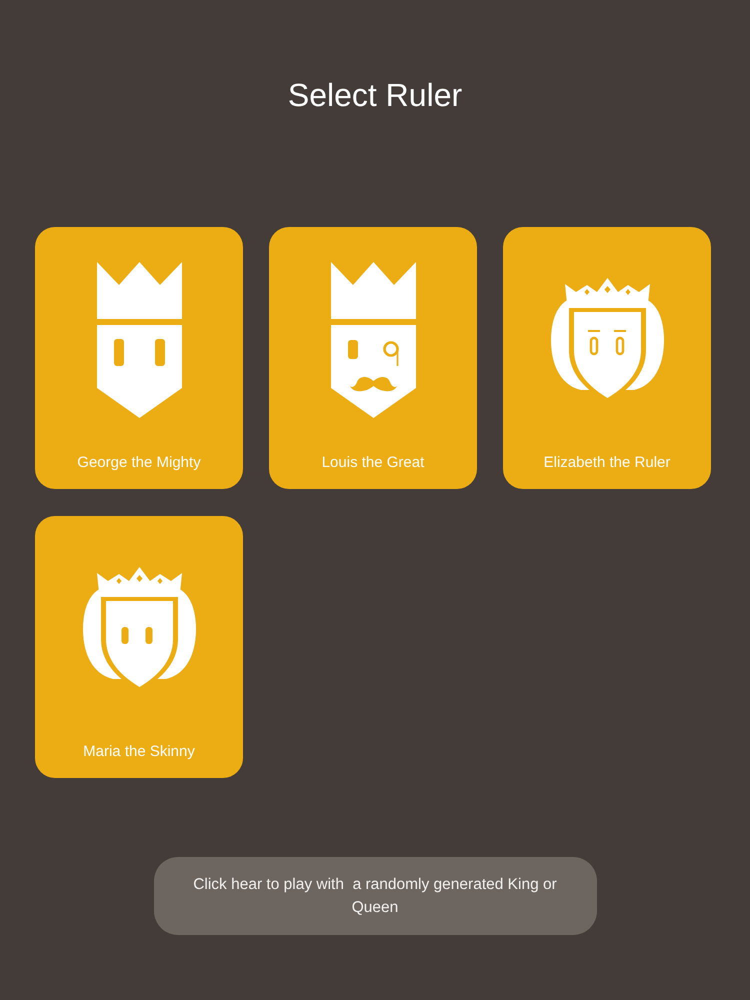 Image resolution: width=750 pixels, height=1000 pixels. Describe the element at coordinates (375, 95) in the screenshot. I see `page-title: Select Ruler` at that location.